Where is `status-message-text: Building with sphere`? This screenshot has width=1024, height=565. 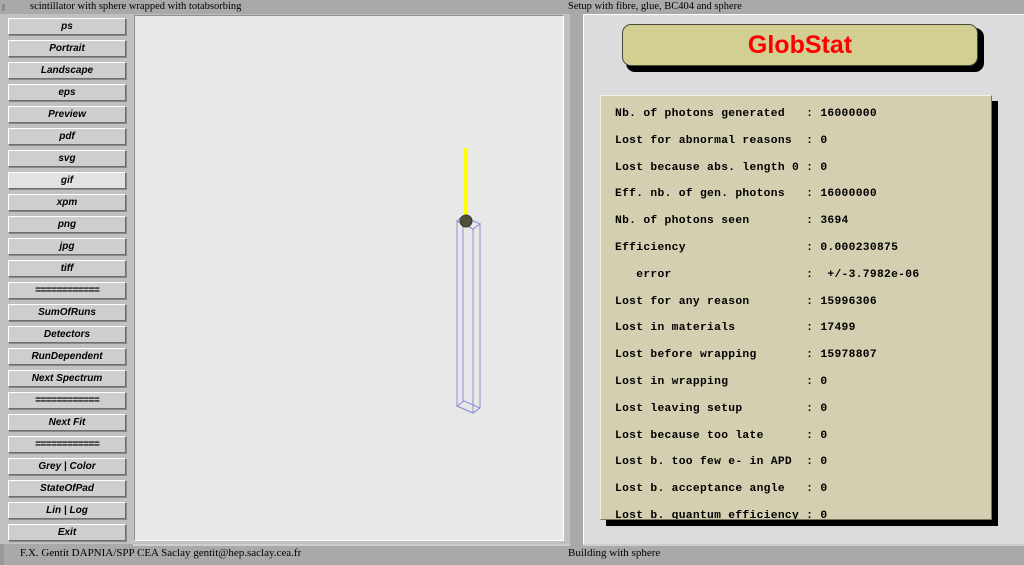
status-message-text: Building with sphere is located at coordinates (614, 553).